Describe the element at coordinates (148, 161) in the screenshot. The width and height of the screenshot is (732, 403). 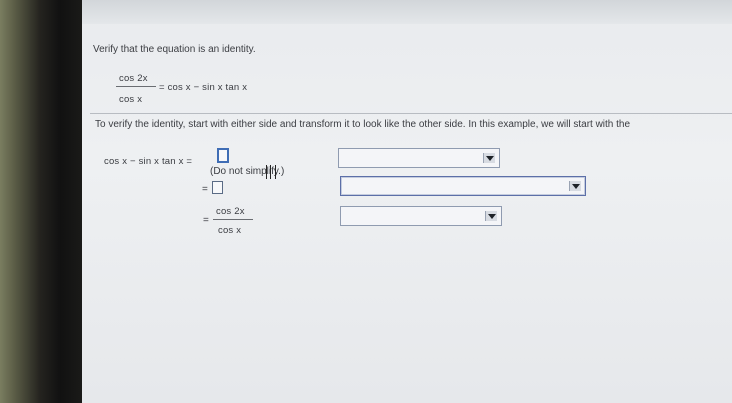
I see `step1-left-expression: cos x − sin x tan x =` at that location.